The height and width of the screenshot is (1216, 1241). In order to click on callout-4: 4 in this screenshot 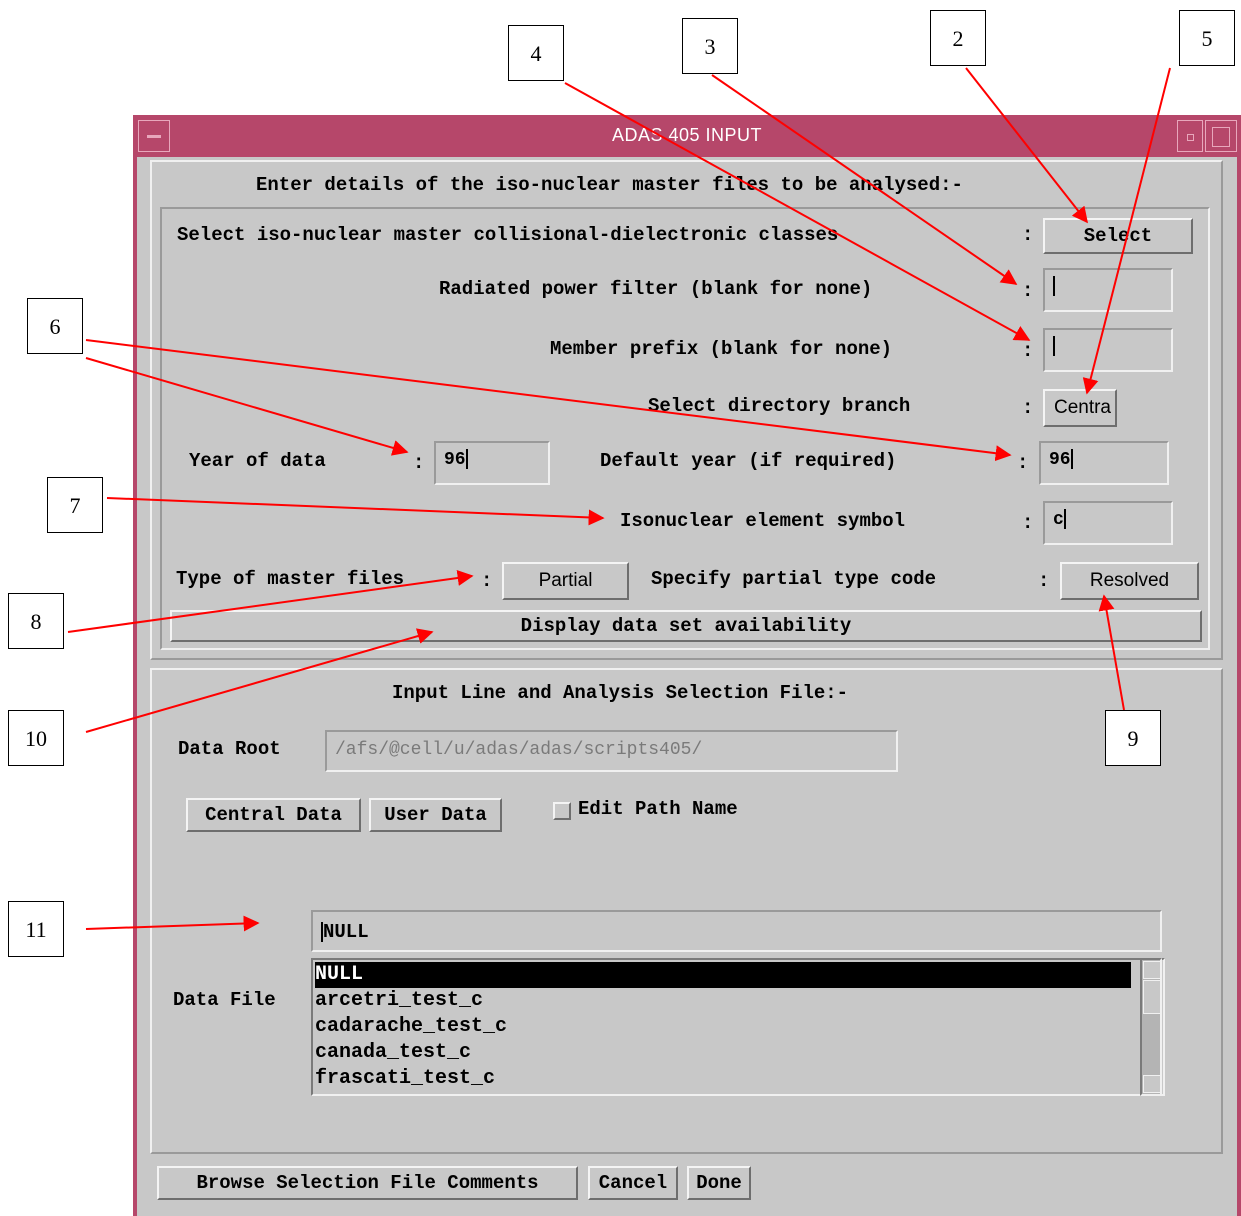, I will do `click(536, 53)`.